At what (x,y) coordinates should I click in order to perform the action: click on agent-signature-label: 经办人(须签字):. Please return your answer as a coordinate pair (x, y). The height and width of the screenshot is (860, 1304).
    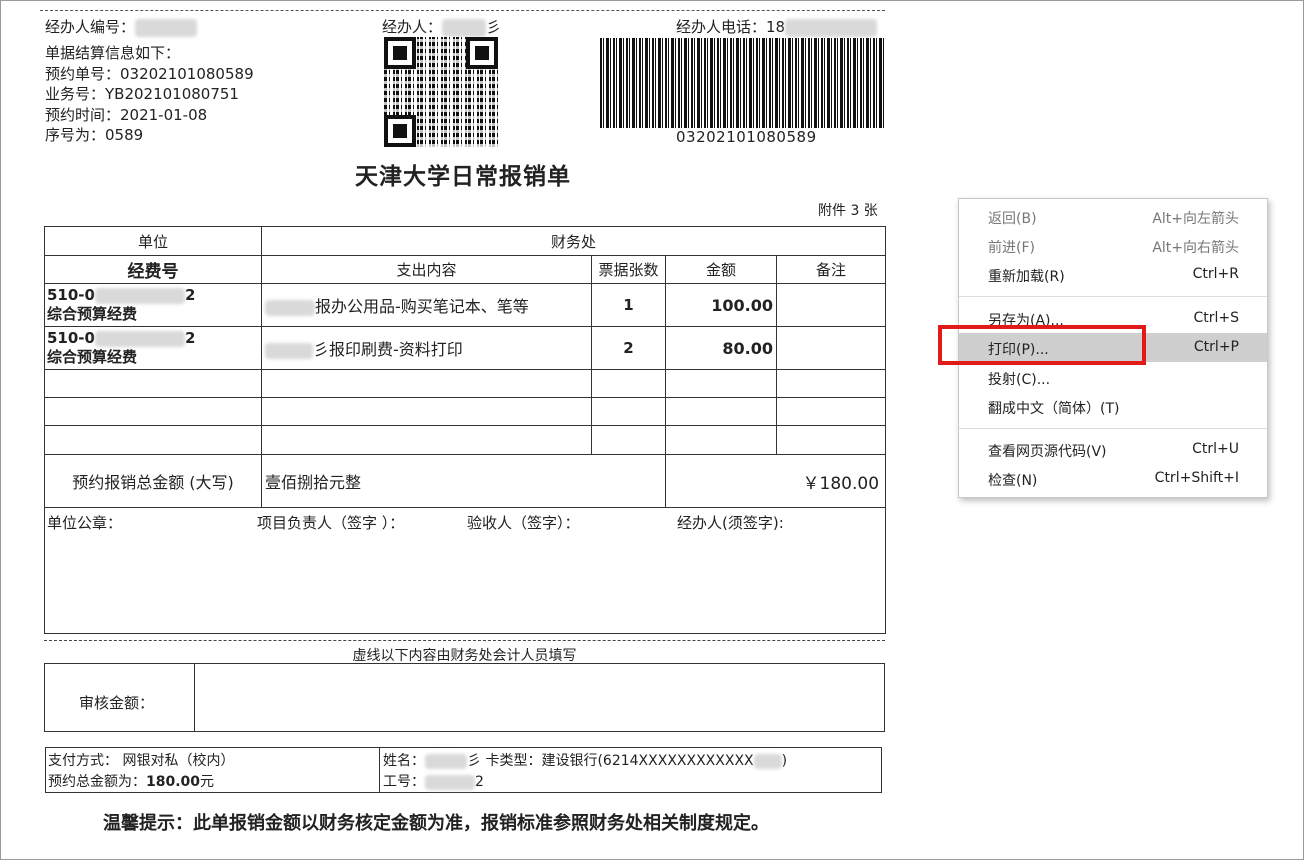
    Looking at the image, I should click on (730, 523).